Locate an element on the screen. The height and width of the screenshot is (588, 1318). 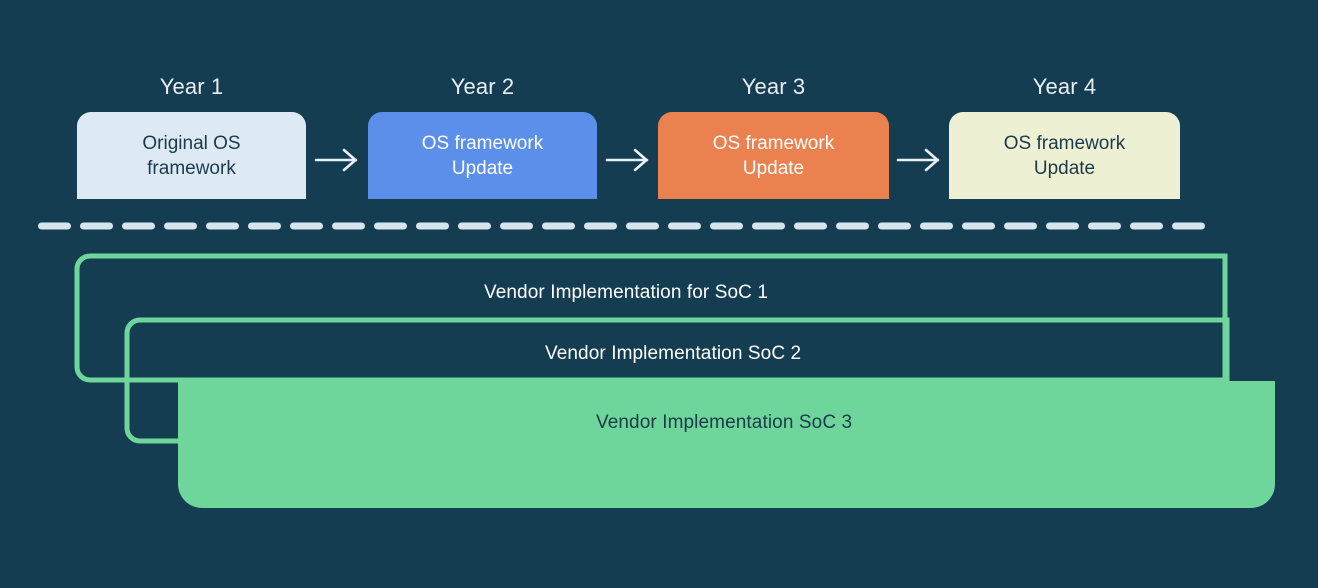
soc3-label: Vendor Implementation SoC 3 is located at coordinates (724, 422).